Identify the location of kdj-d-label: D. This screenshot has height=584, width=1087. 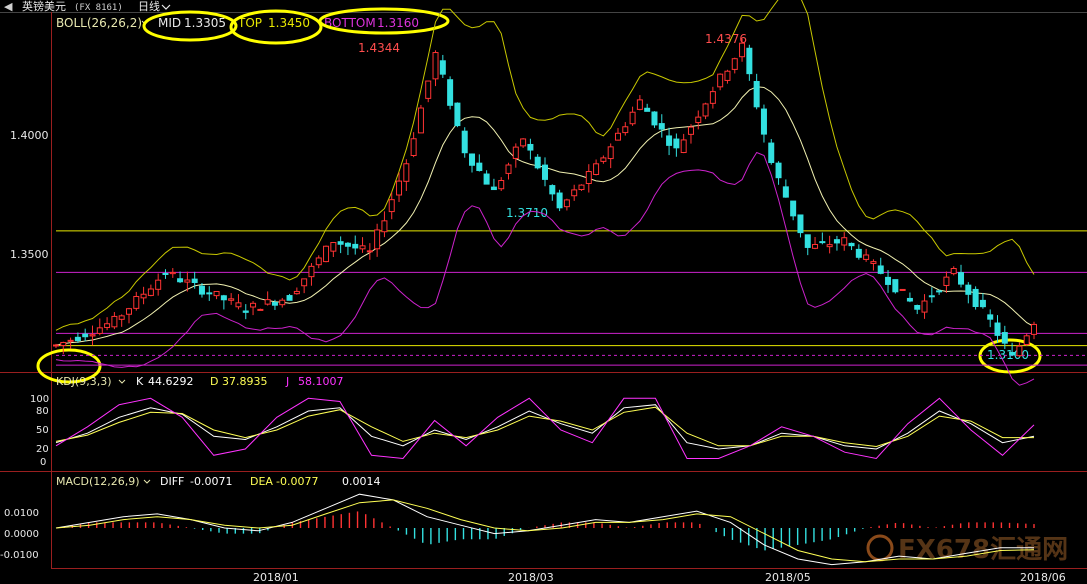
(214, 381).